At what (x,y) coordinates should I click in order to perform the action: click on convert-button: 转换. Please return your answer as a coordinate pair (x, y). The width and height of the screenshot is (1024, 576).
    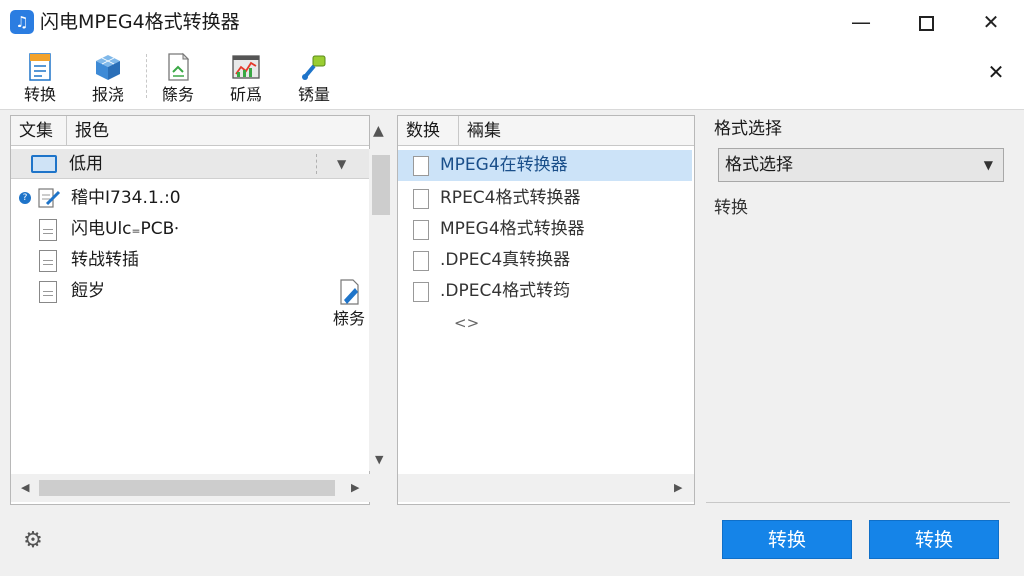
    Looking at the image, I should click on (787, 539).